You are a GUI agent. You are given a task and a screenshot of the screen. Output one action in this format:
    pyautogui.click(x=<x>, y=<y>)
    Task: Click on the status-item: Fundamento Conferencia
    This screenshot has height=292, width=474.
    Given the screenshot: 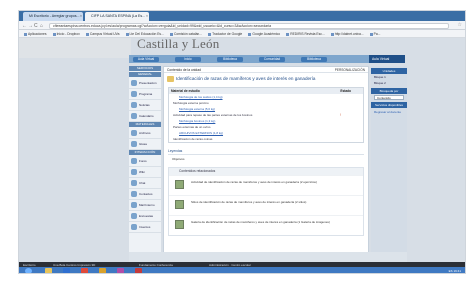 What is the action you would take?
    pyautogui.click(x=156, y=265)
    